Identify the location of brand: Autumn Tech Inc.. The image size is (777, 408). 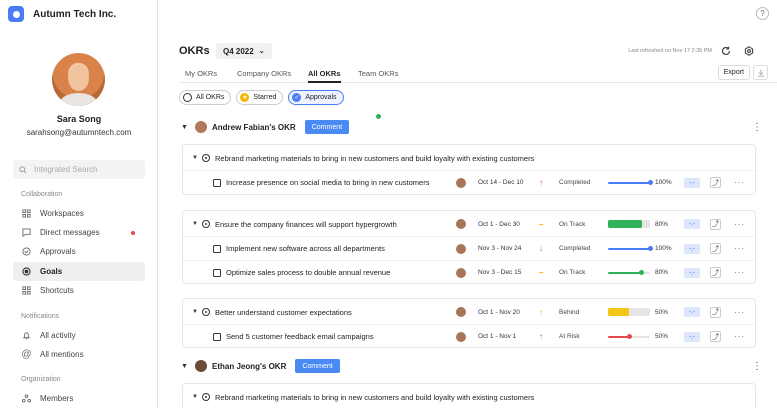
(62, 14).